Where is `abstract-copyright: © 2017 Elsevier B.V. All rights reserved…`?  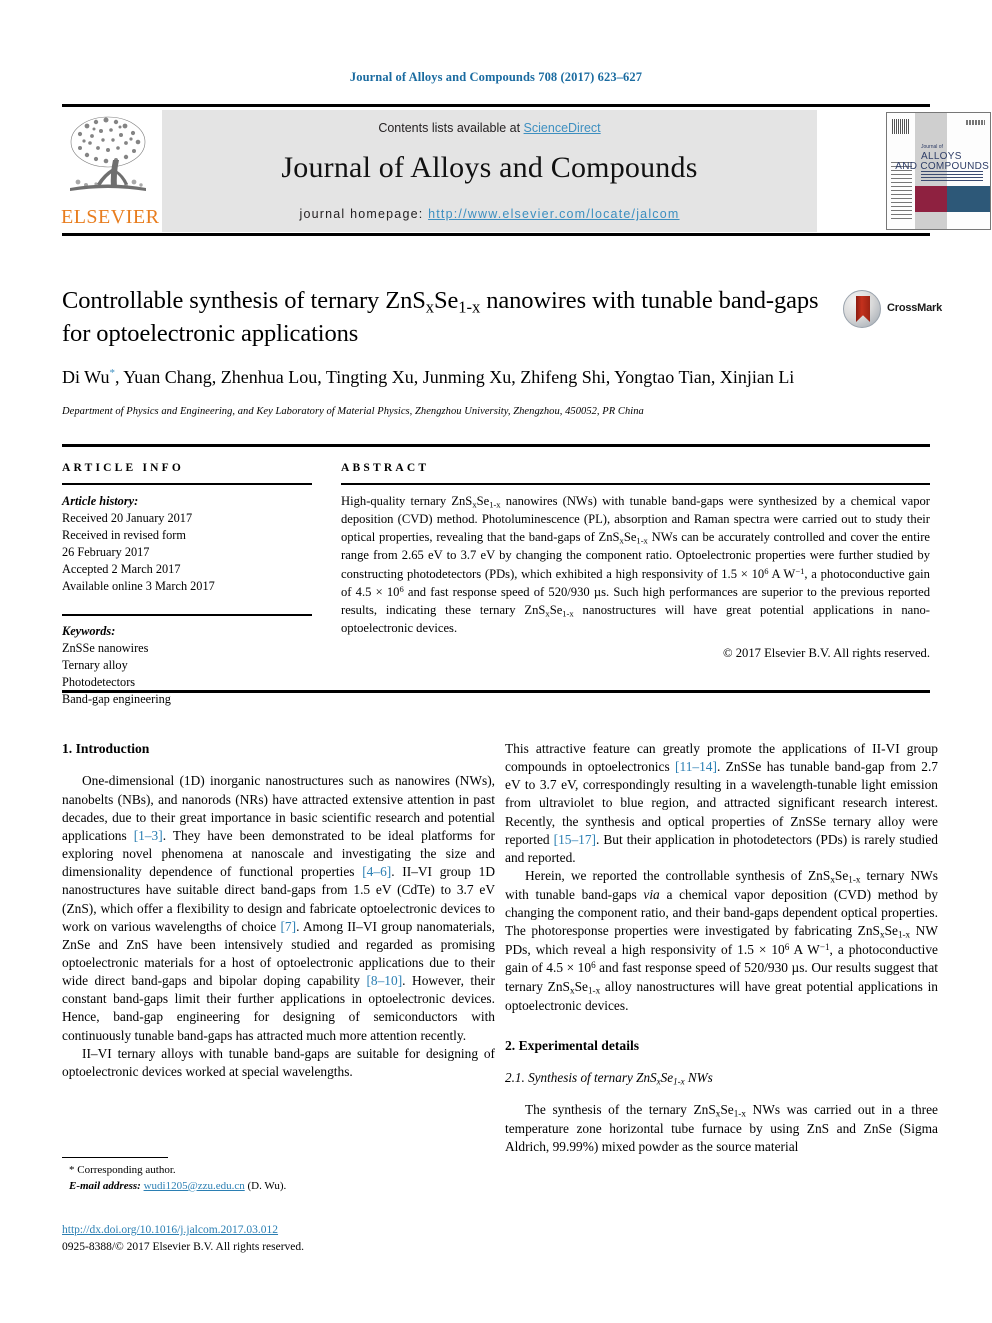
abstract-copyright: © 2017 Elsevier B.V. All rights reserved… is located at coordinates (826, 652).